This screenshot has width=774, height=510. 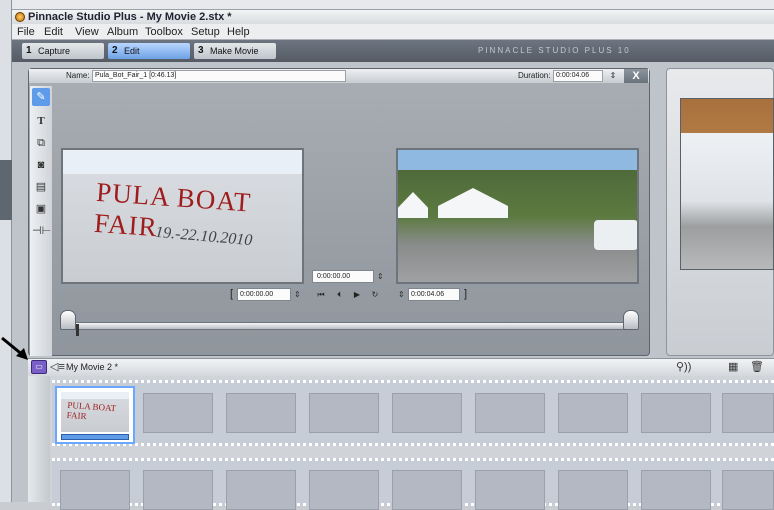 I want to click on out-point-bracket-icon: ], so click(x=465, y=294).